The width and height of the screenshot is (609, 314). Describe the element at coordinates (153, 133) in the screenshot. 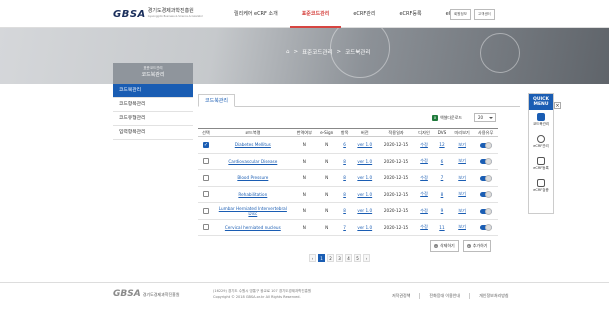

I see `side-nav-item-input-items: 입력항목관리` at that location.